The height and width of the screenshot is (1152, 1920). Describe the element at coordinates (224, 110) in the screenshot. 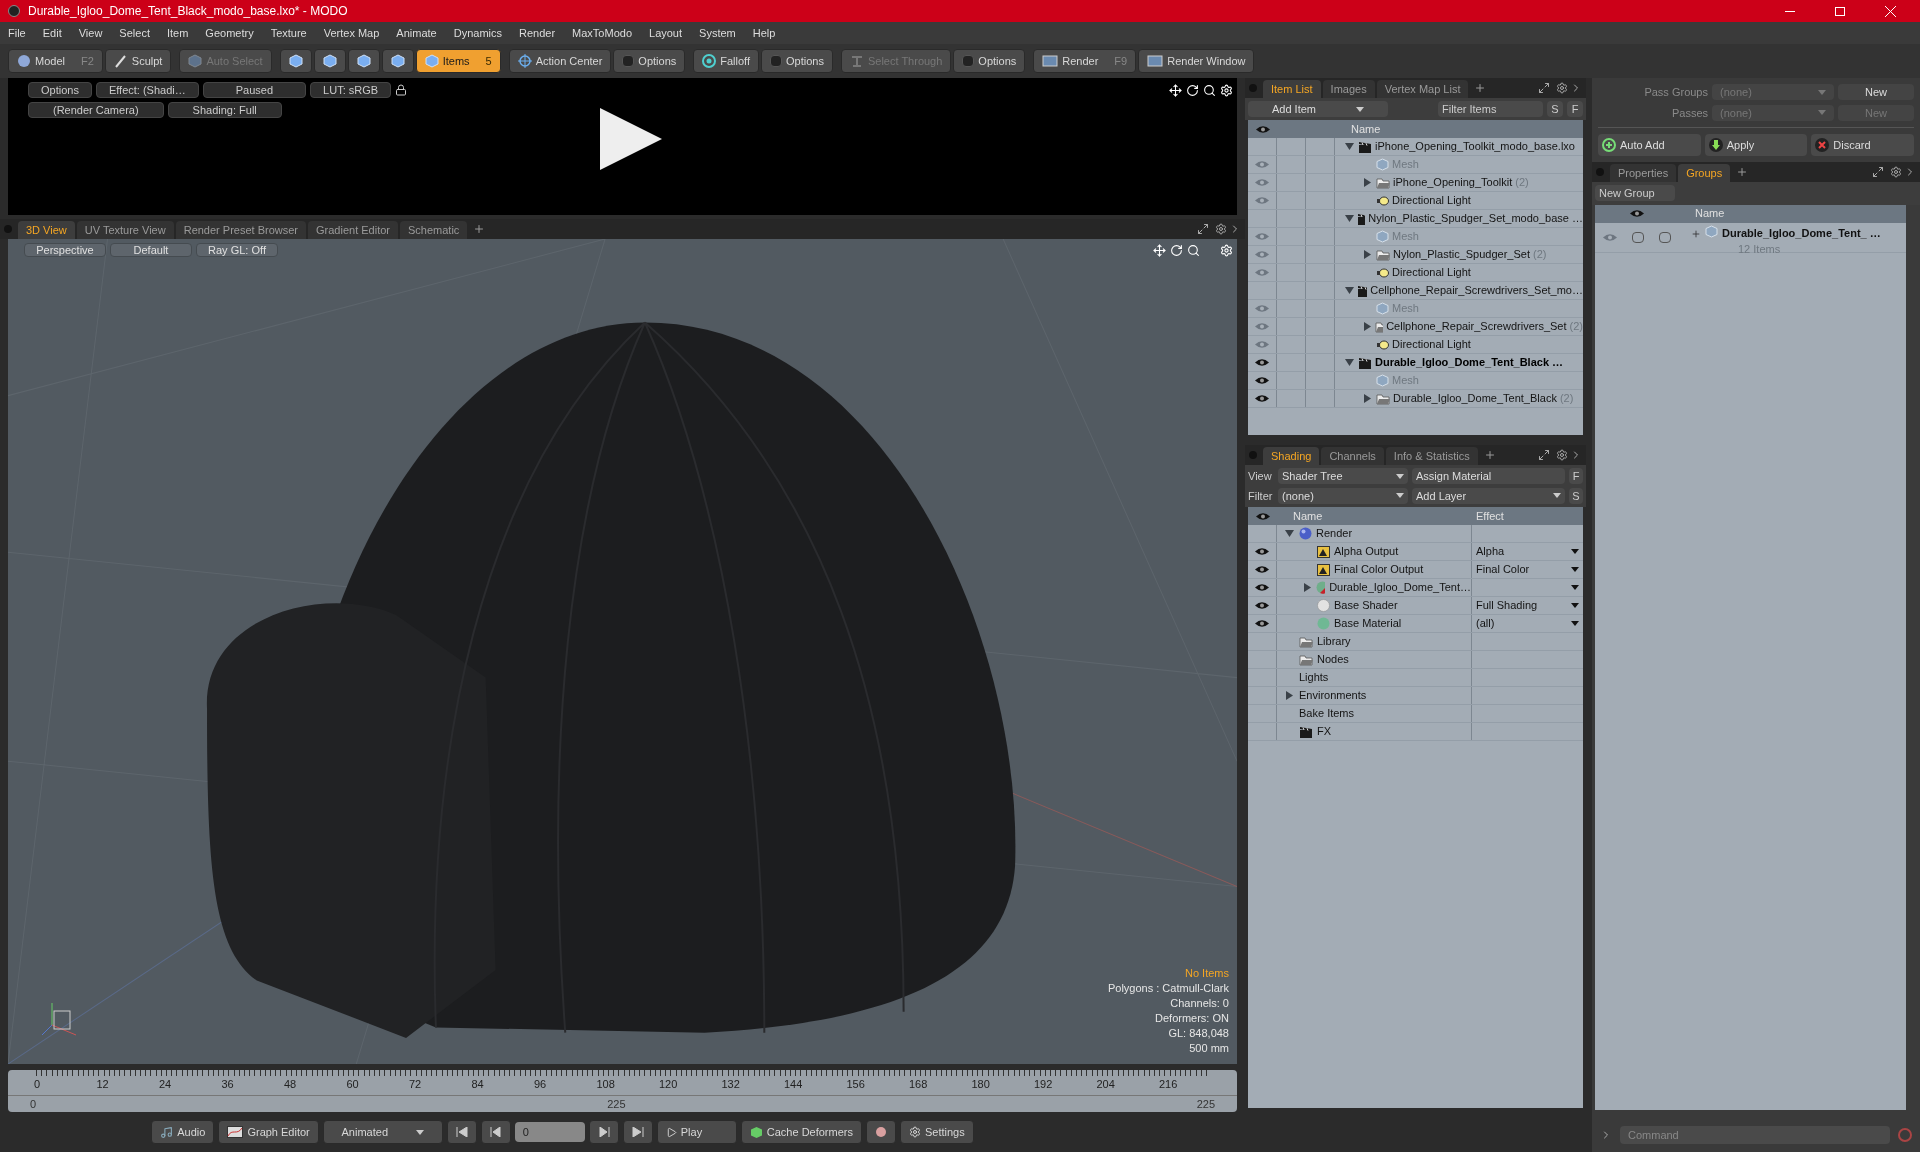

I see `preview-button: Shading: Full` at that location.